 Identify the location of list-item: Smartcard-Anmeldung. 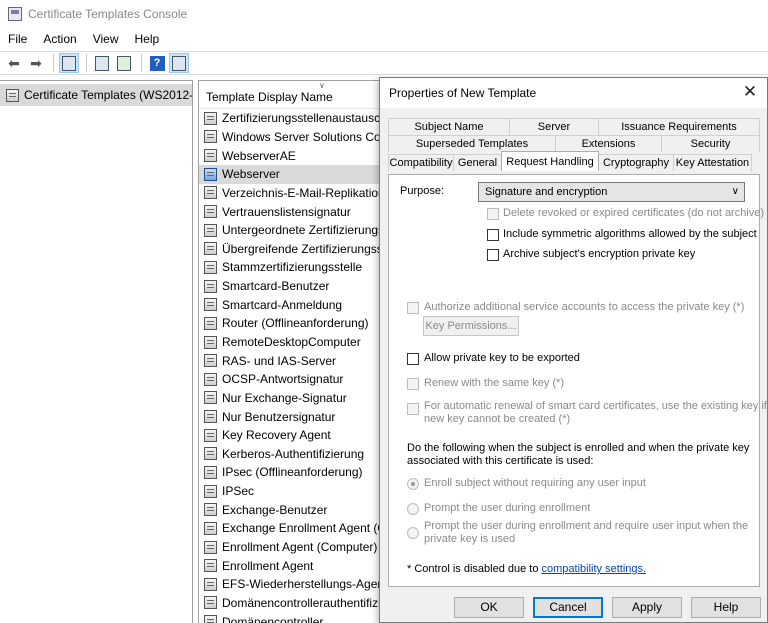
(293, 304).